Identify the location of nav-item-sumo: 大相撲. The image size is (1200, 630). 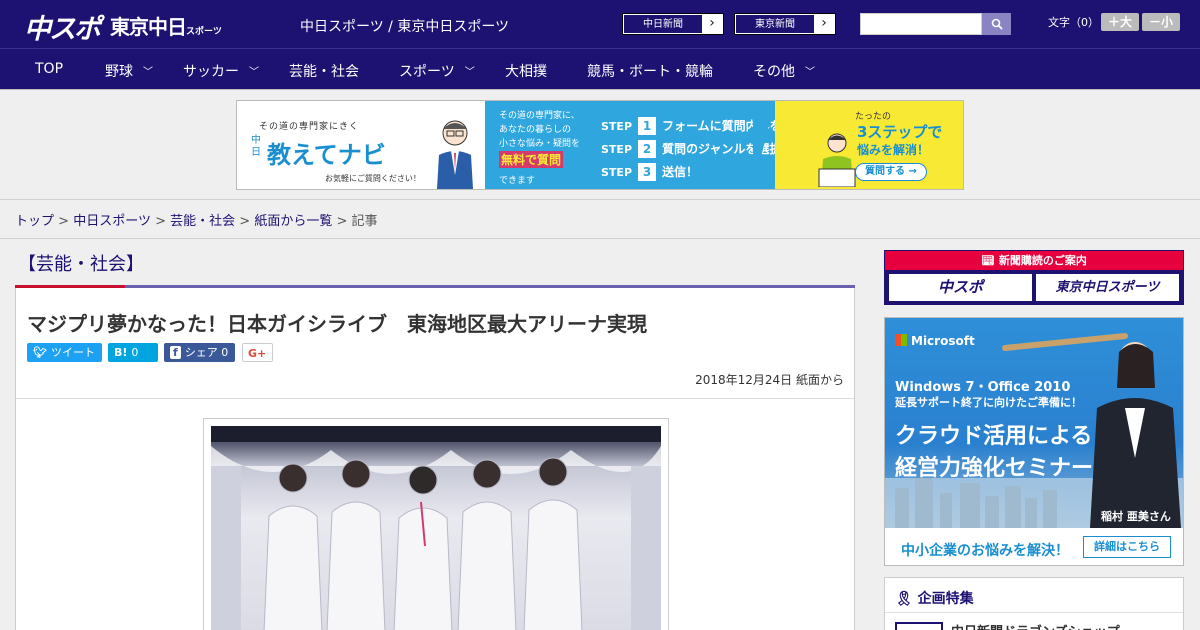
(526, 71).